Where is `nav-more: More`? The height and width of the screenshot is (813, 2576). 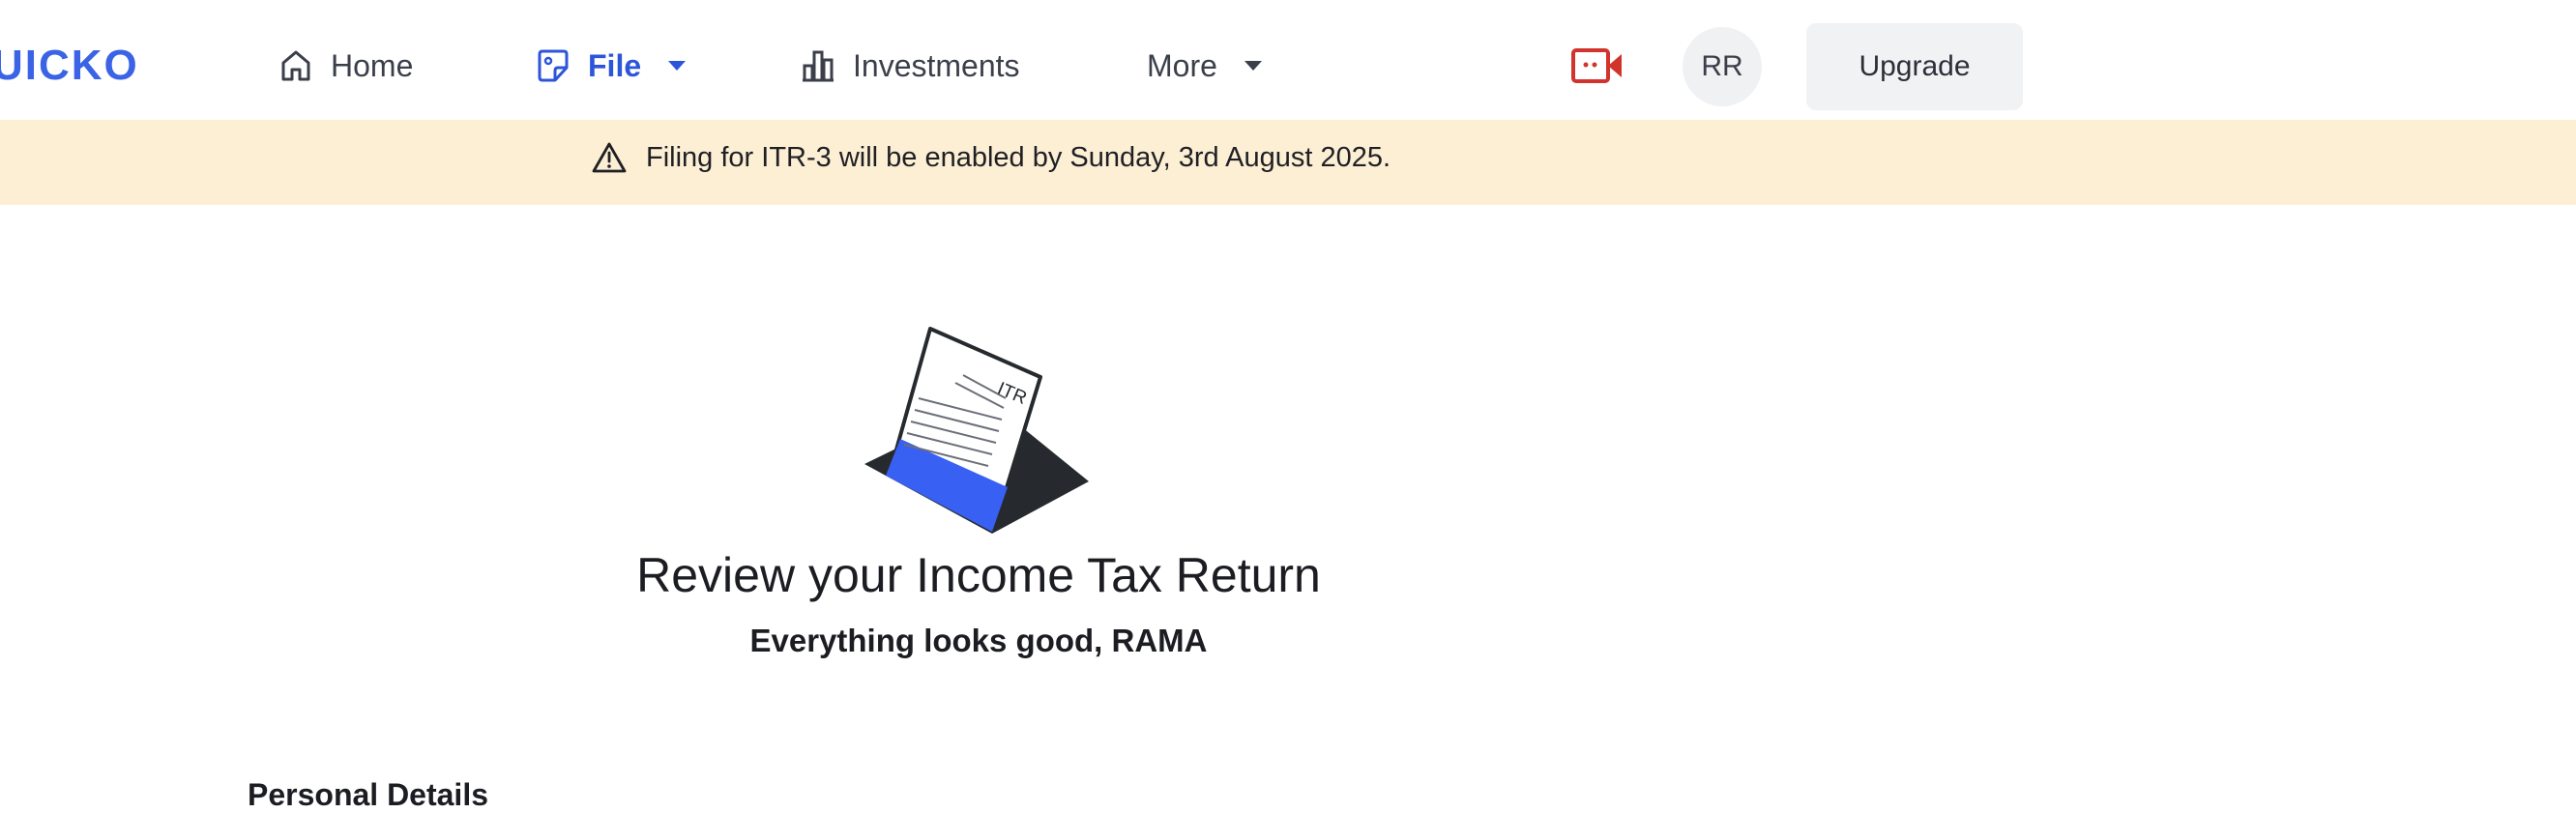 nav-more: More is located at coordinates (1205, 66).